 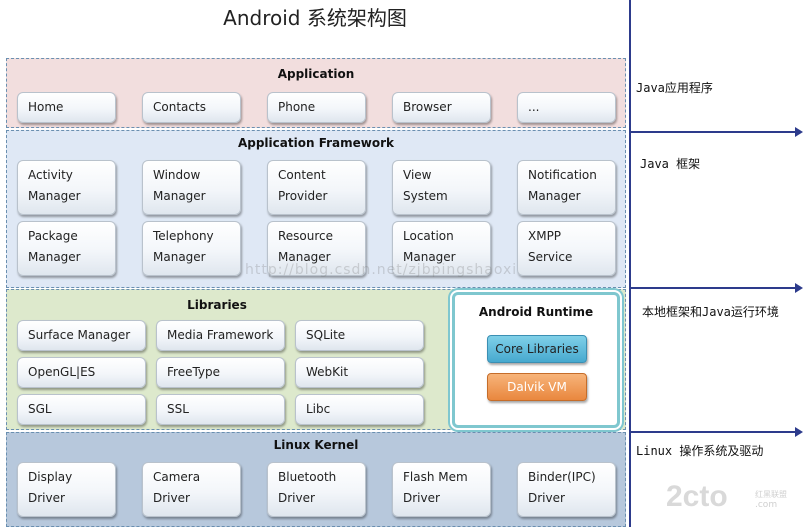 What do you see at coordinates (40, 409) in the screenshot?
I see `component-label: SGL` at bounding box center [40, 409].